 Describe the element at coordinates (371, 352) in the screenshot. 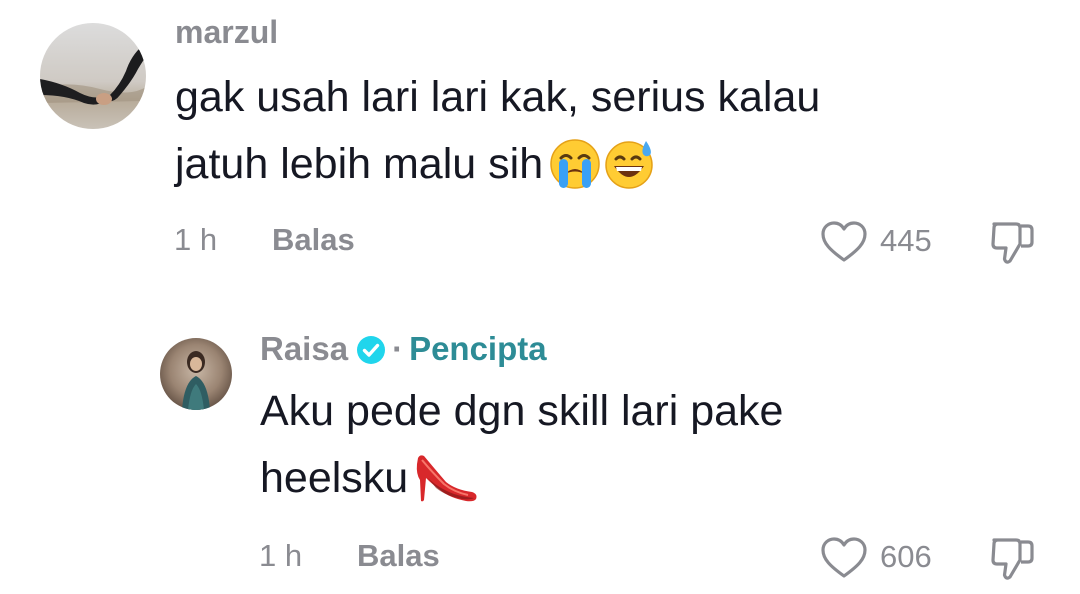

I see `verified-badge-icon` at that location.